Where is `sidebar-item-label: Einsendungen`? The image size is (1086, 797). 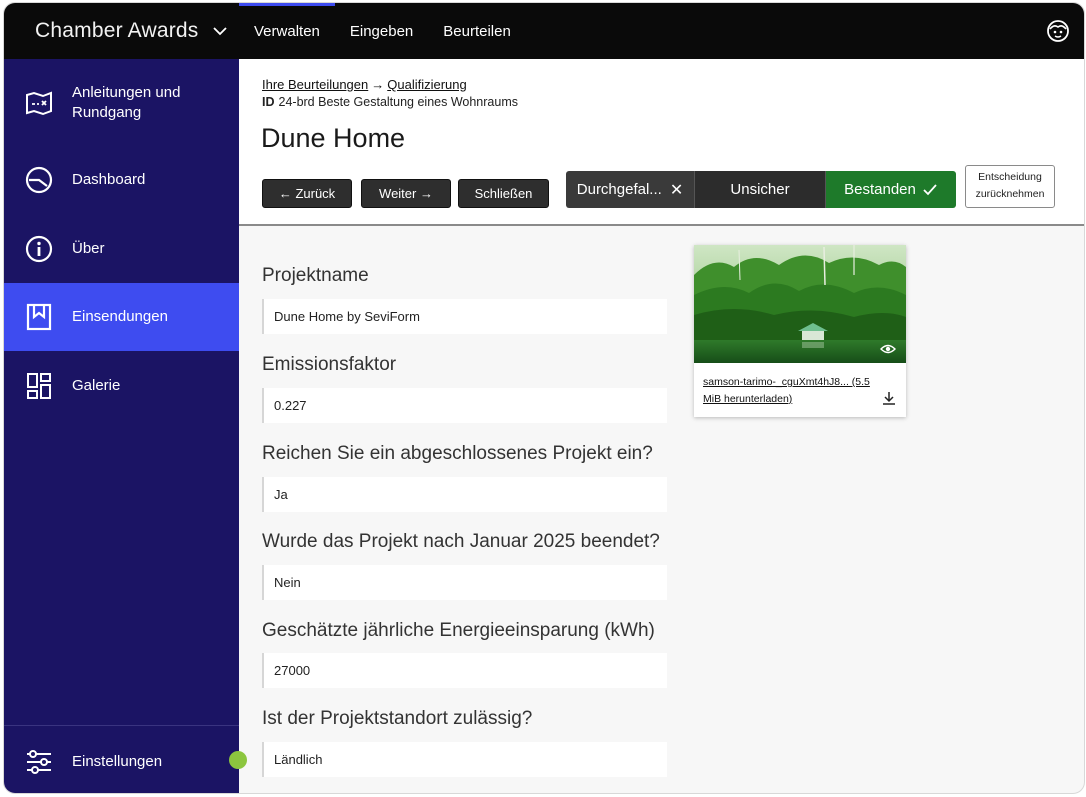
sidebar-item-label: Einsendungen is located at coordinates (120, 316).